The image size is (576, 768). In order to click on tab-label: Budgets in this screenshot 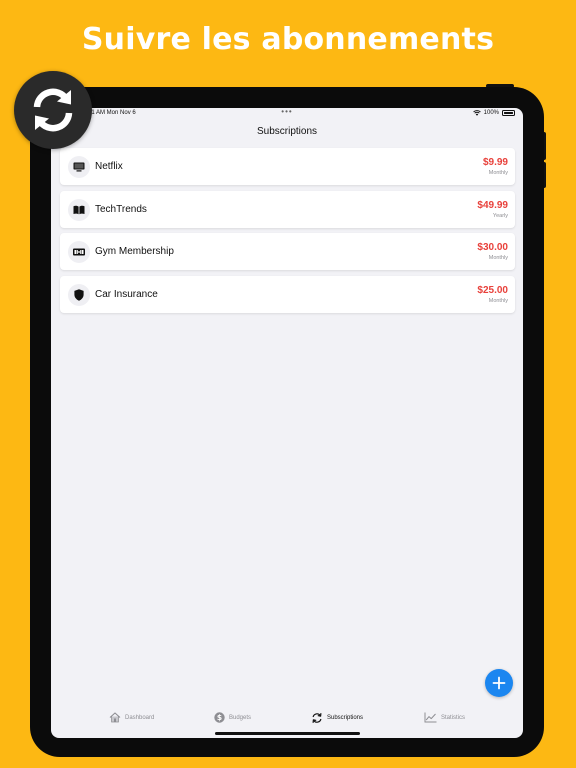, I will do `click(240, 717)`.